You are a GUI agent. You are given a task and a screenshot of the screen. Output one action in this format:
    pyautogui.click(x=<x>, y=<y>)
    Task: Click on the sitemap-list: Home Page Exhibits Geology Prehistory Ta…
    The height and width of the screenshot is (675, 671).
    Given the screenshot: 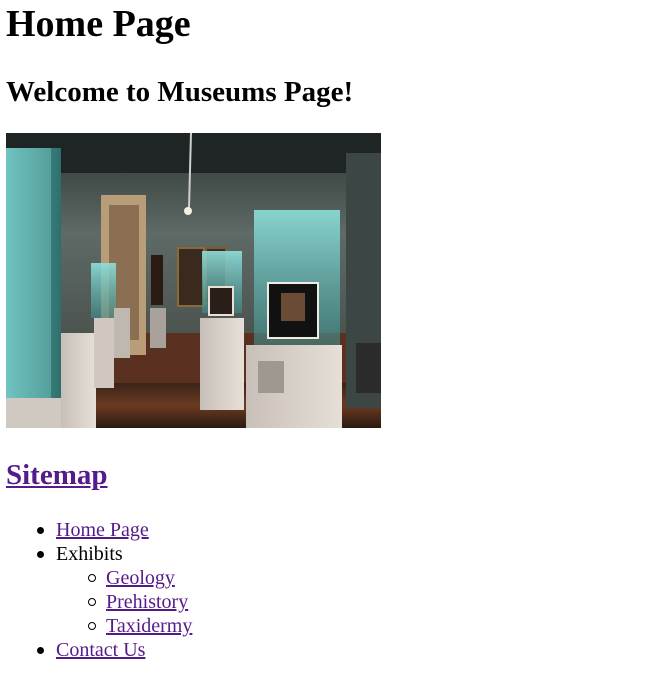 What is the action you would take?
    pyautogui.click(x=99, y=590)
    